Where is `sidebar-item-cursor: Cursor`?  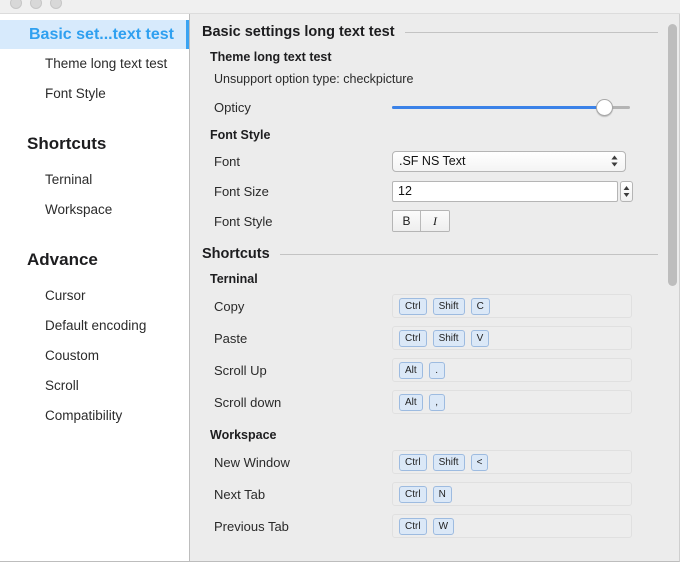 sidebar-item-cursor: Cursor is located at coordinates (94, 296).